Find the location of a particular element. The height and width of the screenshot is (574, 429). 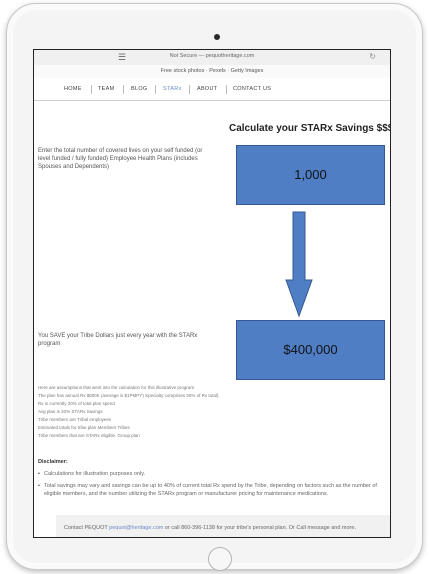

address-bar: ☰ Not Secure — pequotheritage.com ↻ is located at coordinates (212, 58).